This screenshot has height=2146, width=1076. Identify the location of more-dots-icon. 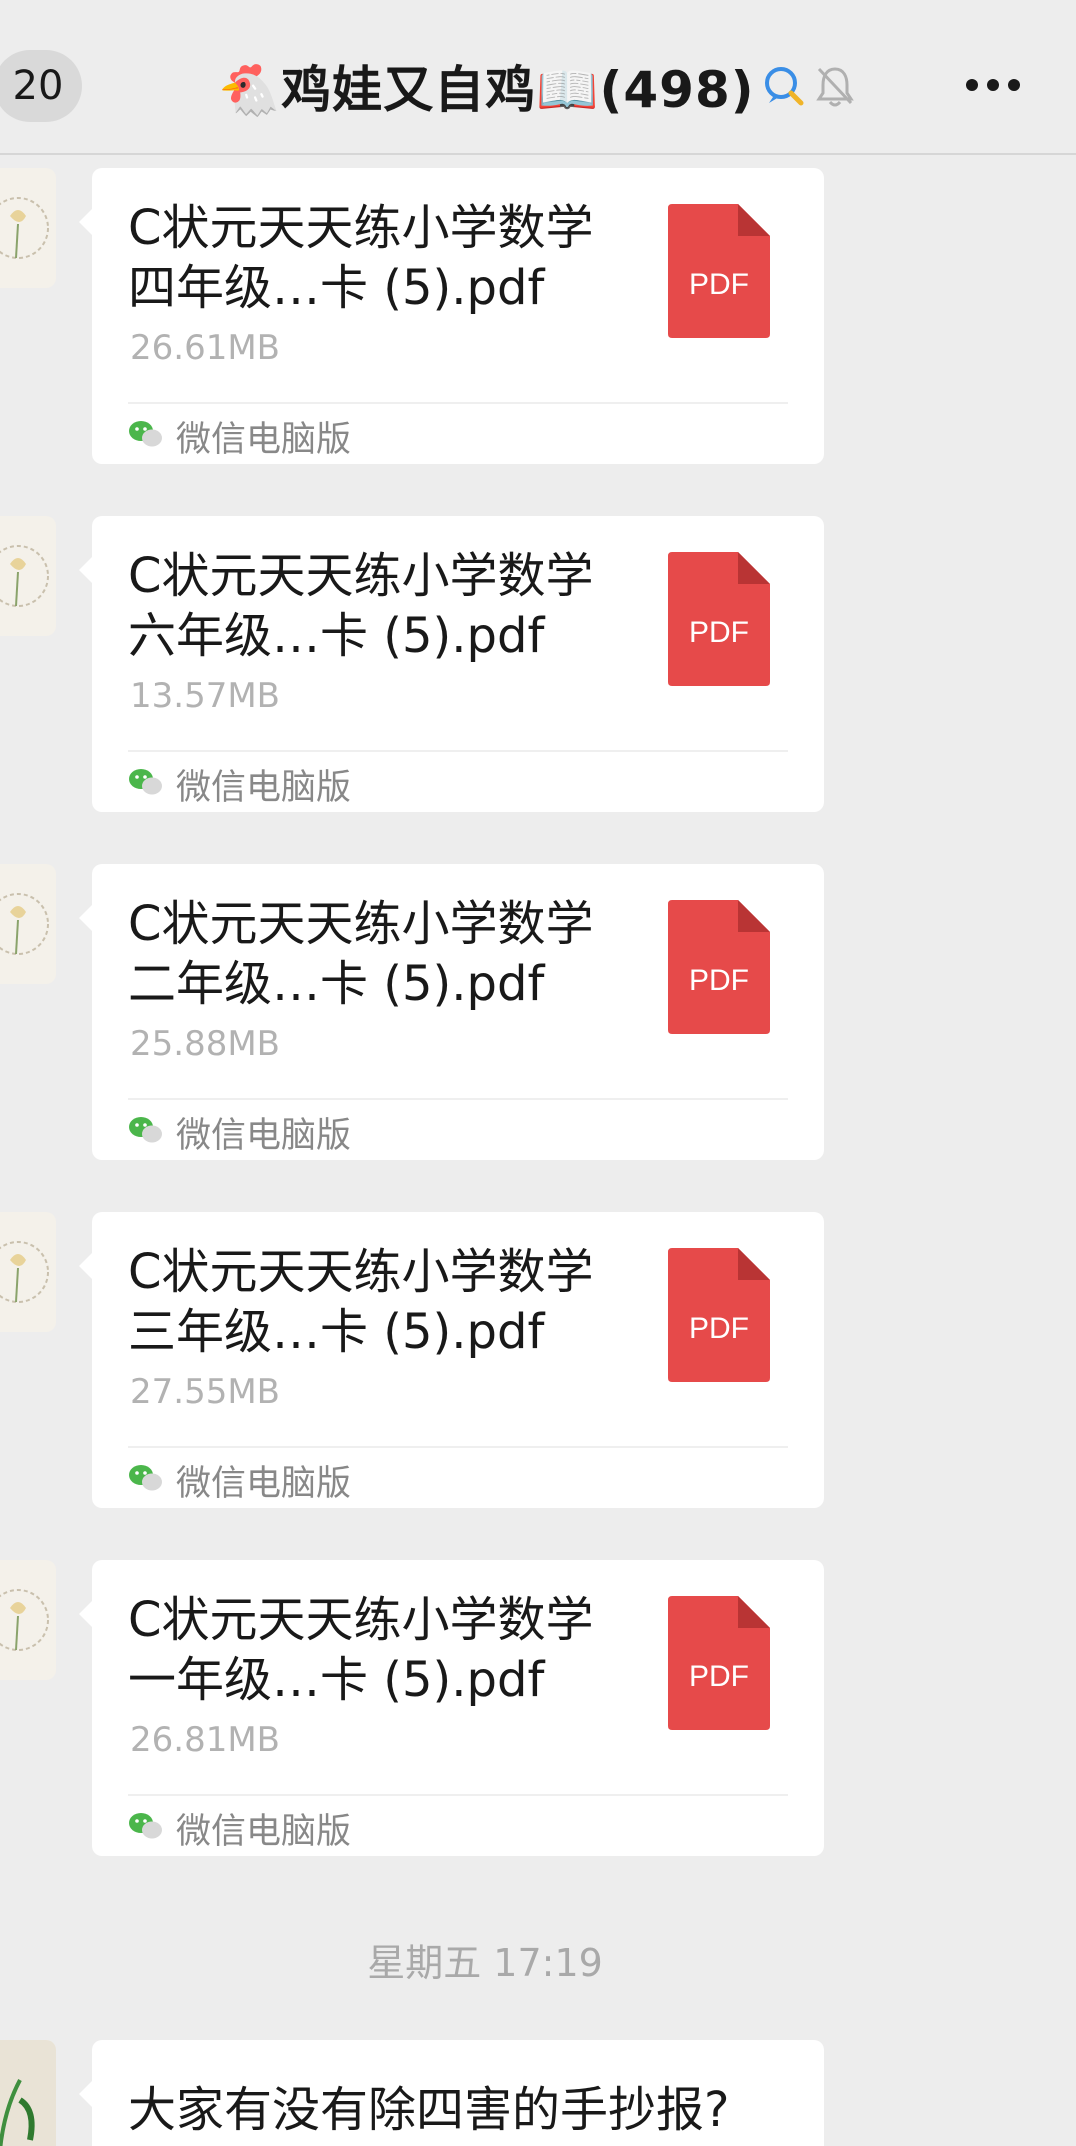
(993, 85).